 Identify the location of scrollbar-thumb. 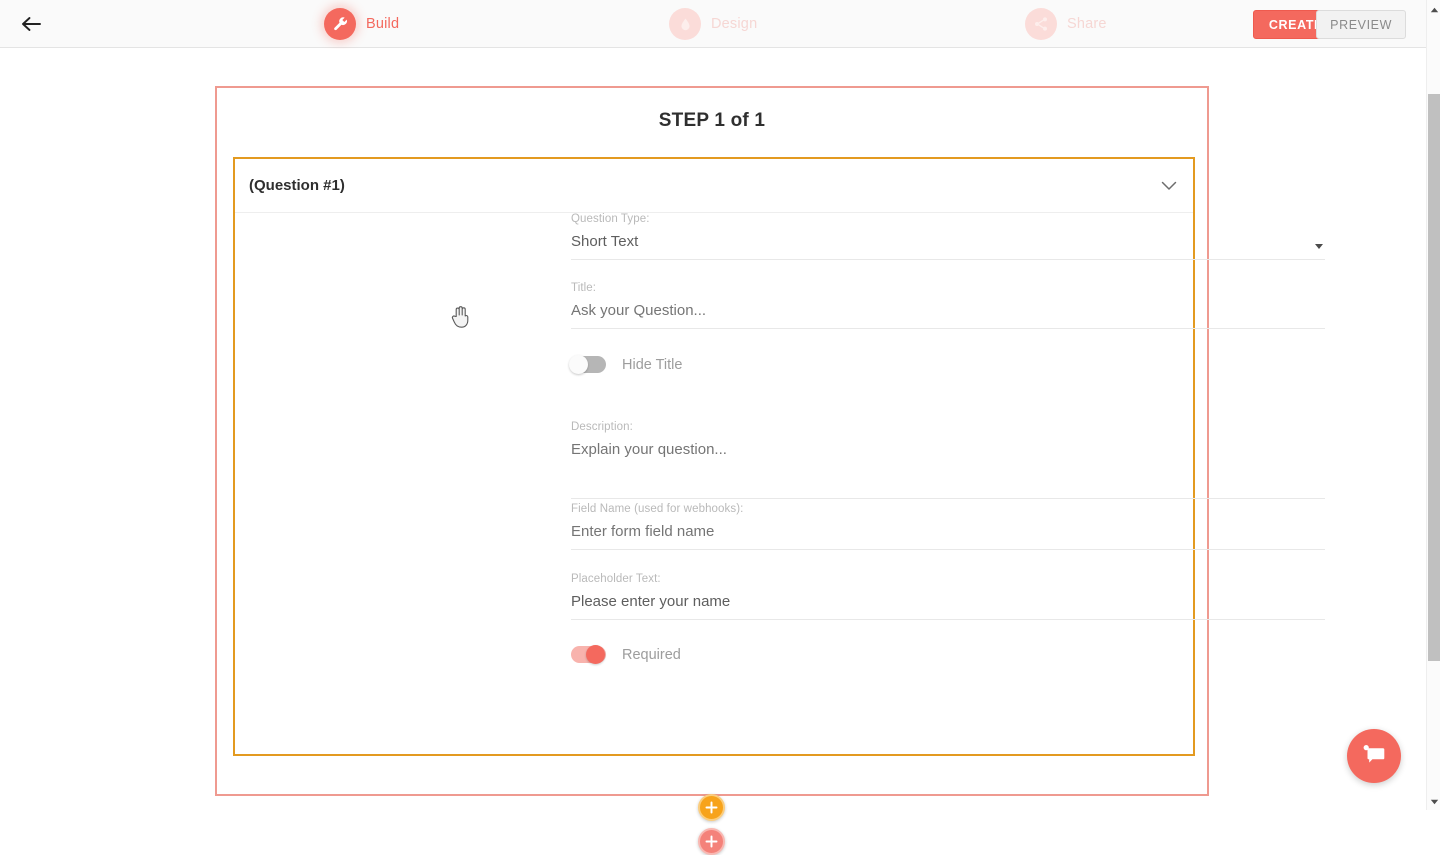
(1434, 377).